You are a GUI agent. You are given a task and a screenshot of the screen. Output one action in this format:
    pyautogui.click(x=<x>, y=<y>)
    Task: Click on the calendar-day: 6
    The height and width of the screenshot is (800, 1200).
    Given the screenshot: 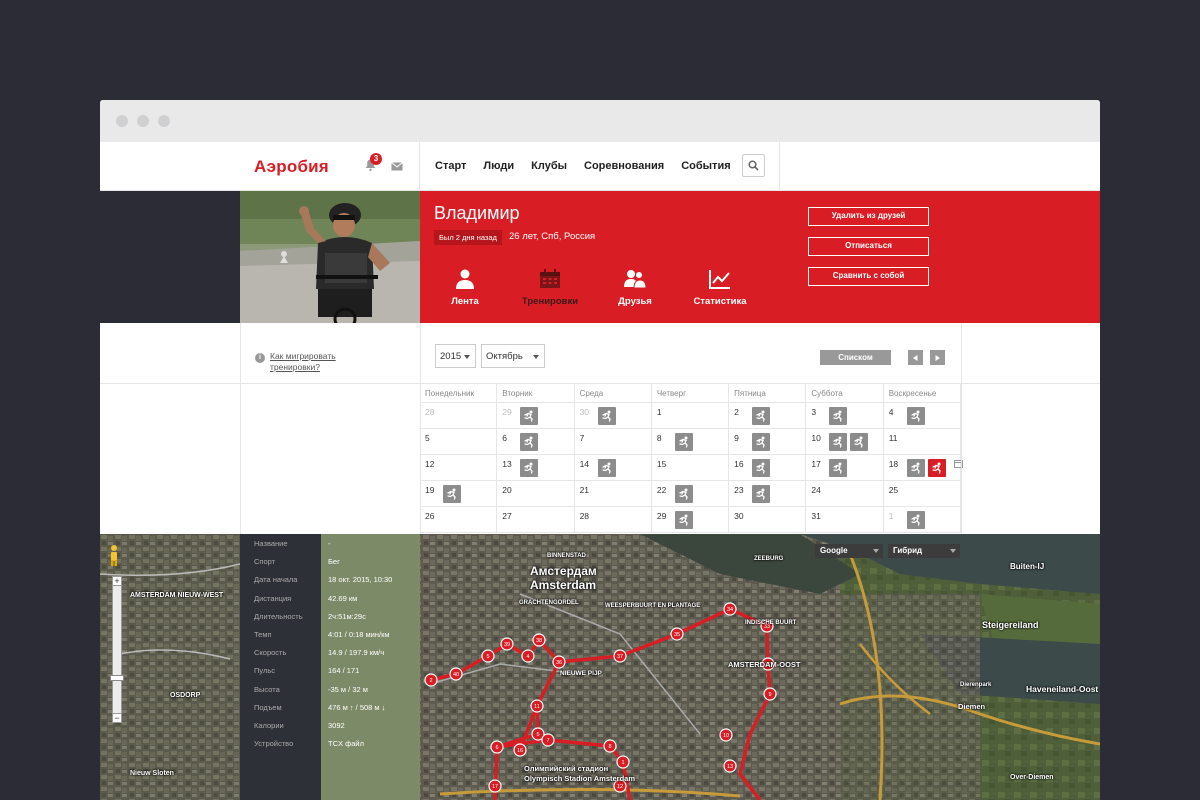 What is the action you would take?
    pyautogui.click(x=536, y=442)
    